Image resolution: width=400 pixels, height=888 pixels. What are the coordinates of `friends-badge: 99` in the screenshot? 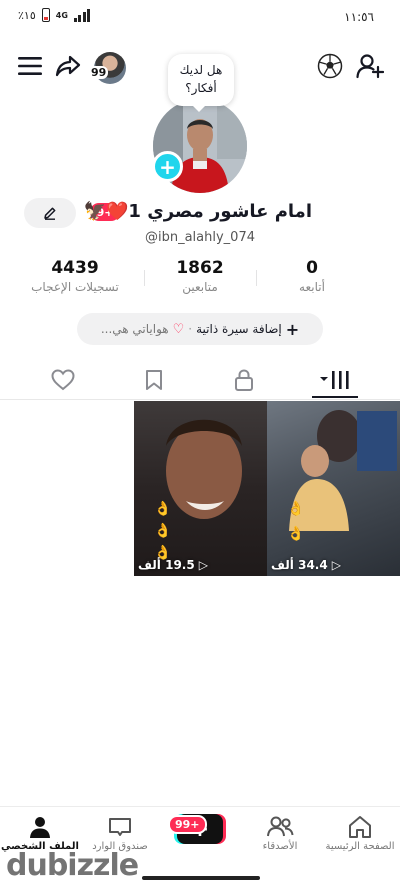 It's located at (99, 72).